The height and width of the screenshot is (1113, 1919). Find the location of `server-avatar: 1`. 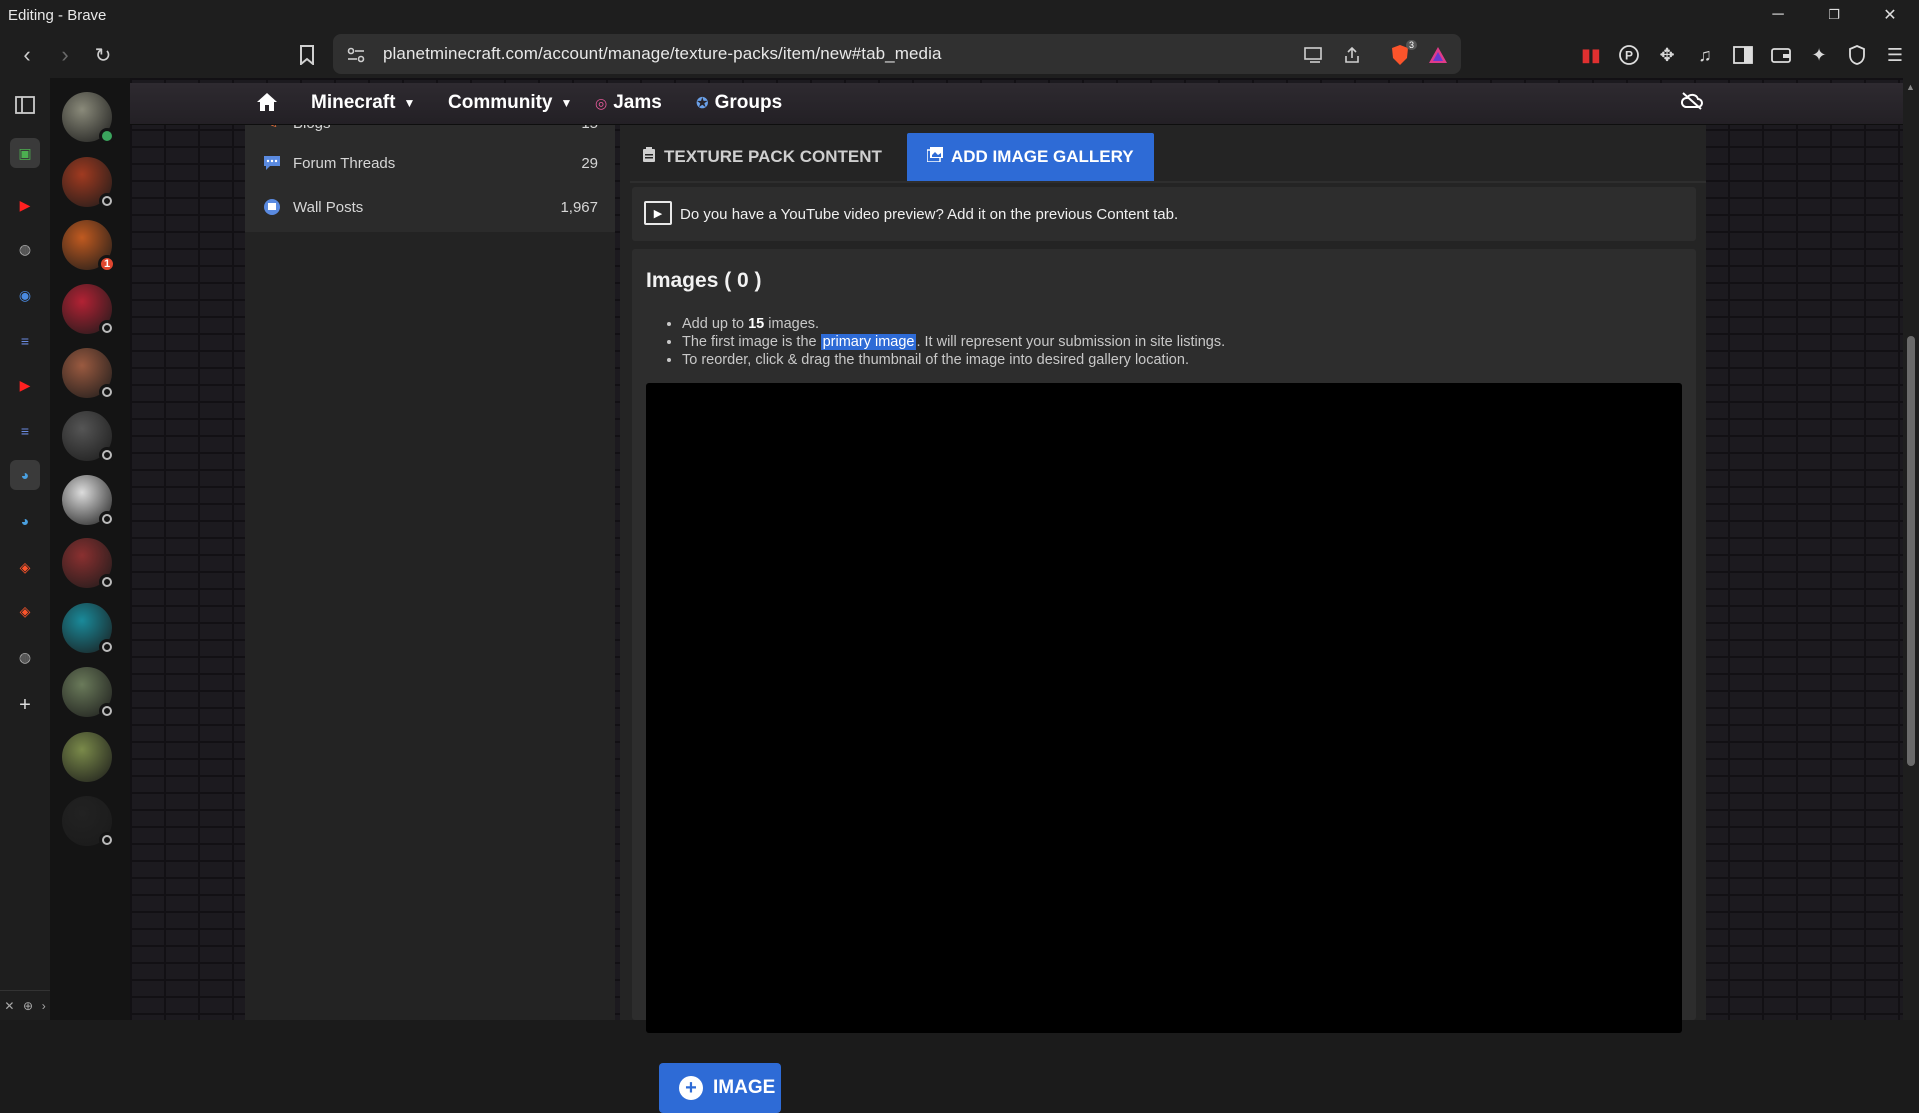

server-avatar: 1 is located at coordinates (89, 246).